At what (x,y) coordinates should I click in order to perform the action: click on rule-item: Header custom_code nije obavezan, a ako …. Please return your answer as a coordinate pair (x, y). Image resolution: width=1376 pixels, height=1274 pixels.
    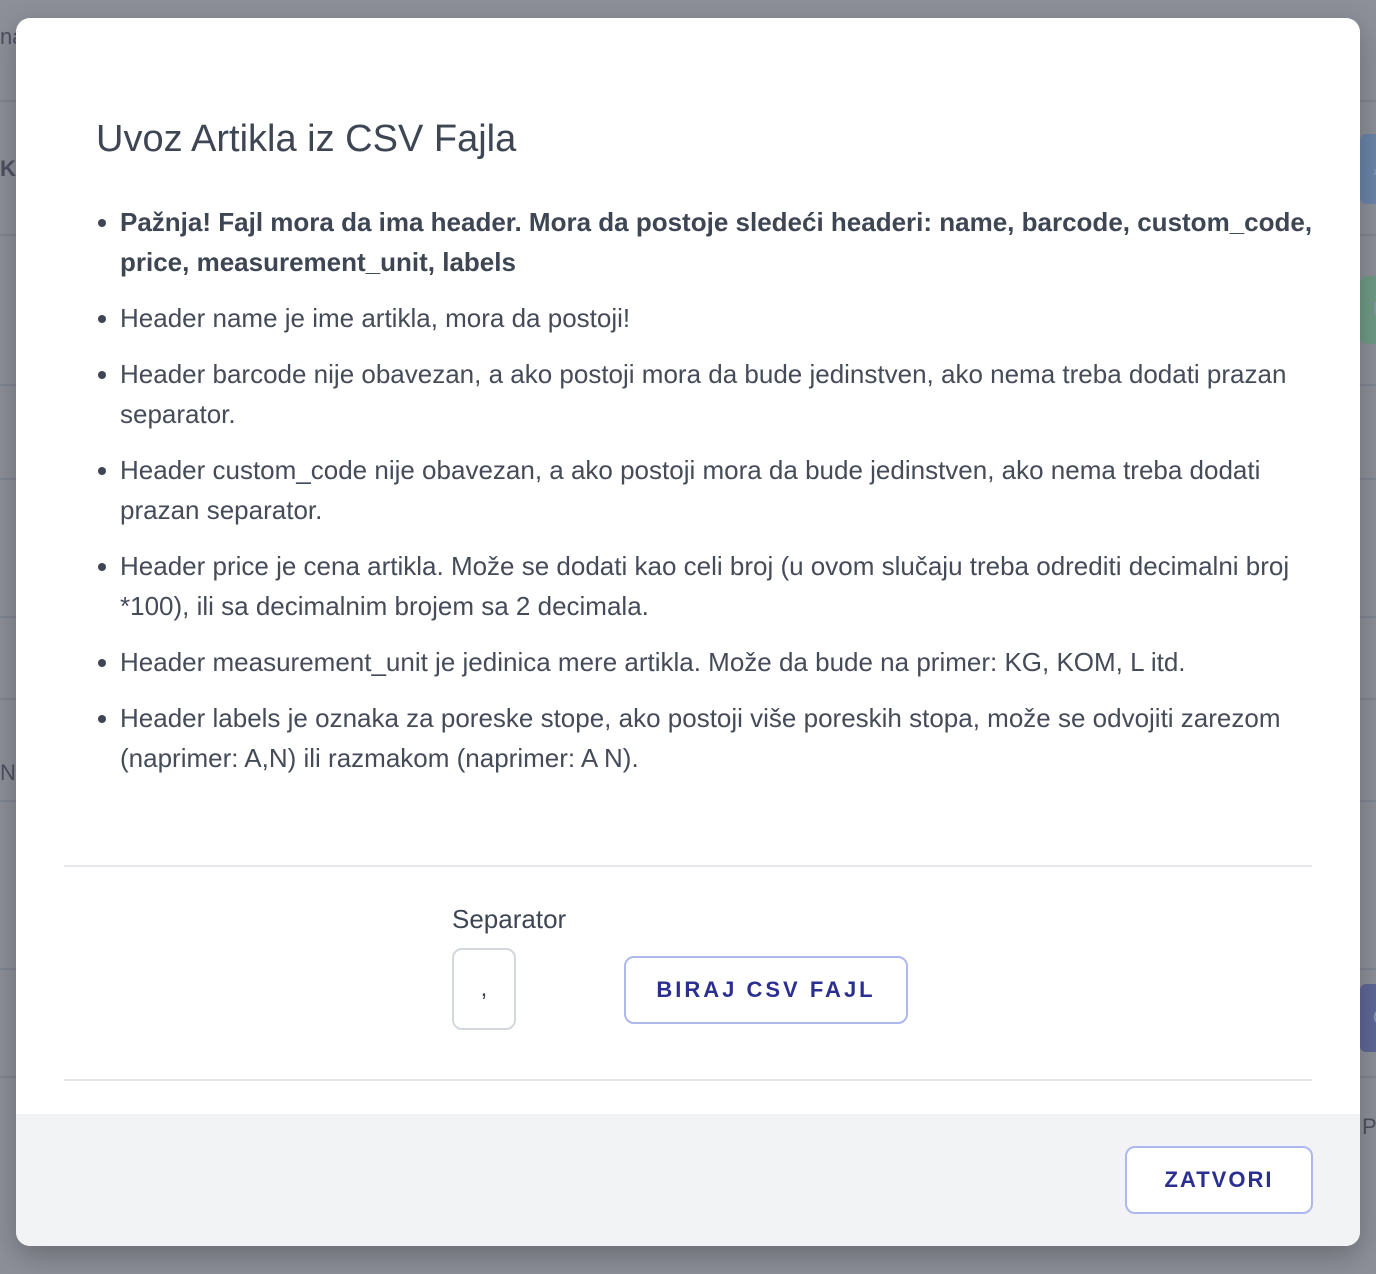
    Looking at the image, I should click on (709, 490).